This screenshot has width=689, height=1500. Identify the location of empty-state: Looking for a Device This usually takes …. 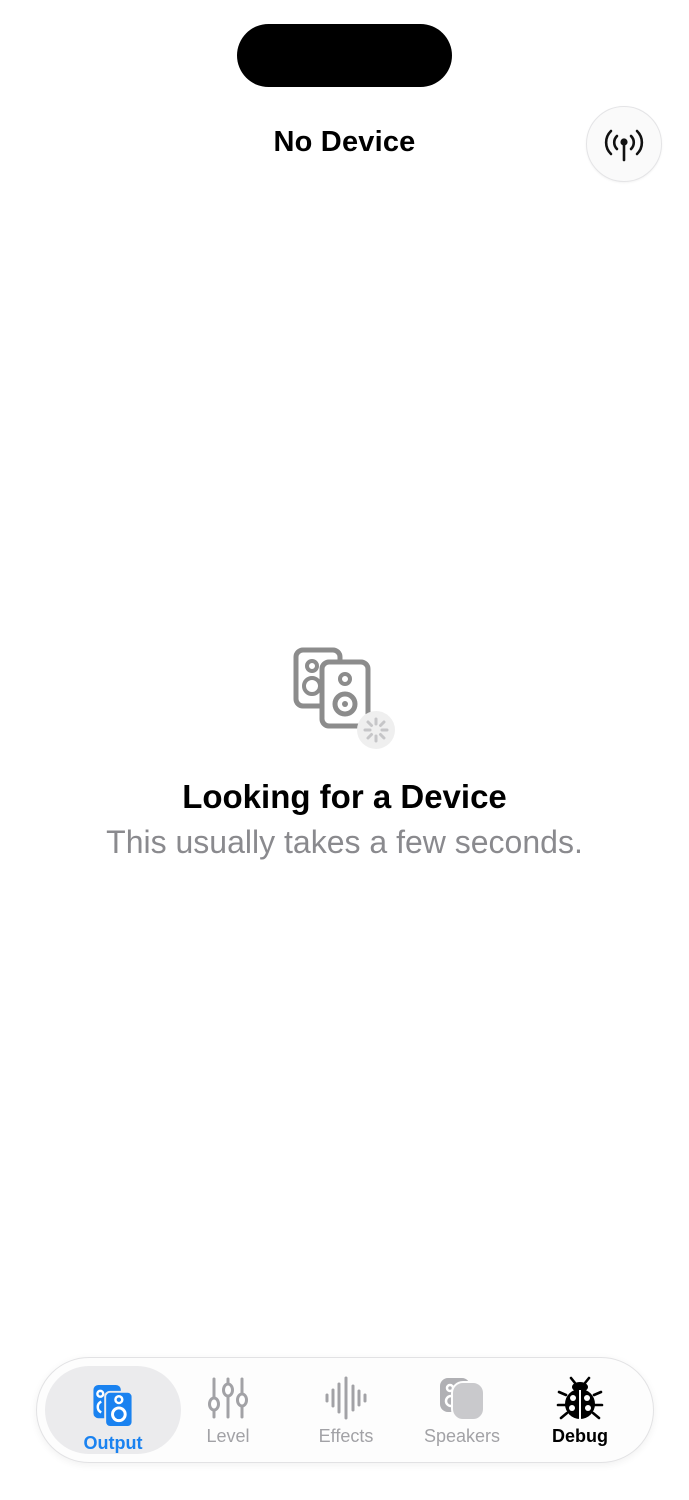
(344, 750).